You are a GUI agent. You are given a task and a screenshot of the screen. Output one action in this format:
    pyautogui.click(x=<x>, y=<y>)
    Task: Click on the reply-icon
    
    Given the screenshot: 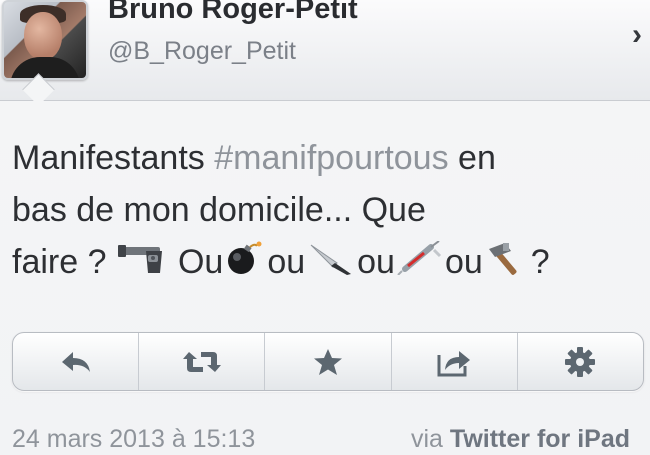 What is the action you would take?
    pyautogui.click(x=76, y=362)
    